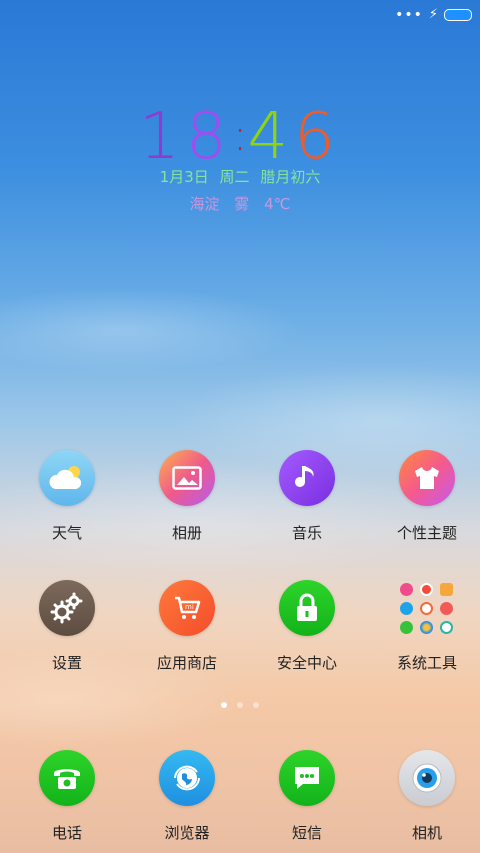 Image resolution: width=480 pixels, height=853 pixels. I want to click on weather-temperature: 4℃, so click(277, 204).